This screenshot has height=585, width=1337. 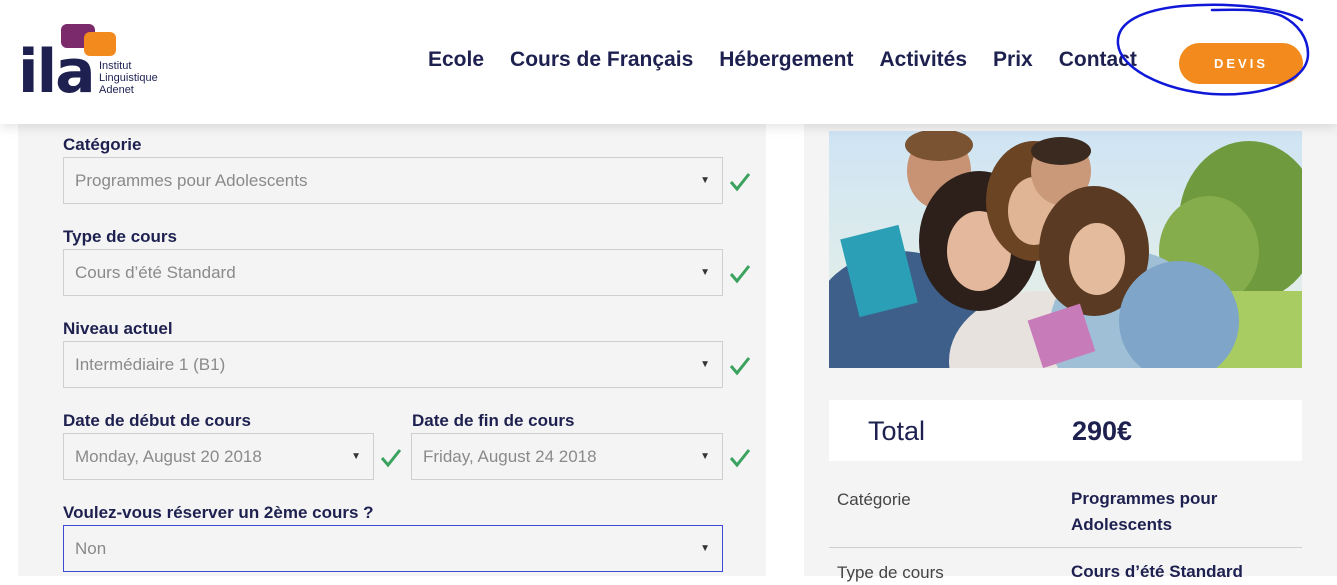 What do you see at coordinates (601, 60) in the screenshot?
I see `nav-cours-de-francais: Cours de Français` at bounding box center [601, 60].